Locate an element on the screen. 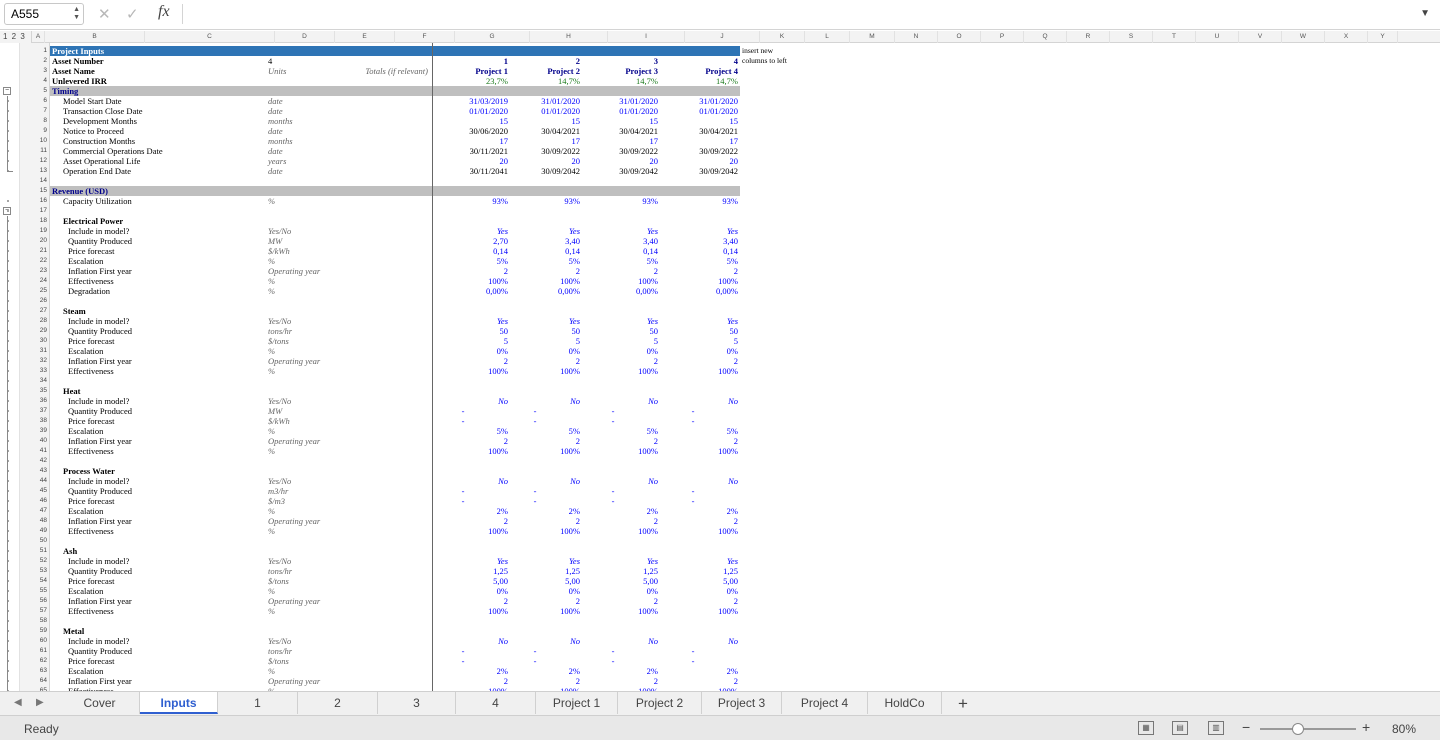  value-cell-project-4: 2 is located at coordinates (702, 681).